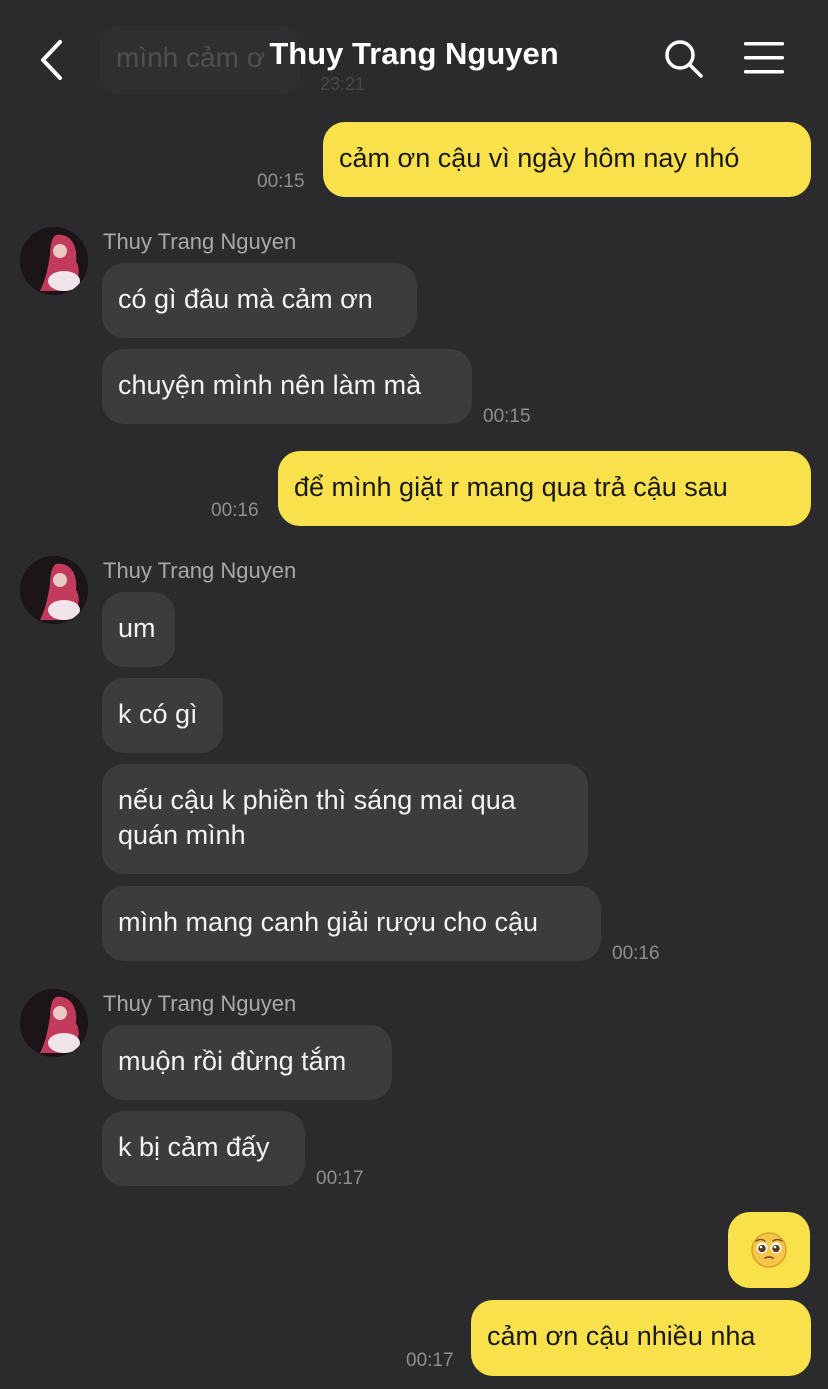  What do you see at coordinates (343, 84) in the screenshot?
I see `previous-message-time: 23:21` at bounding box center [343, 84].